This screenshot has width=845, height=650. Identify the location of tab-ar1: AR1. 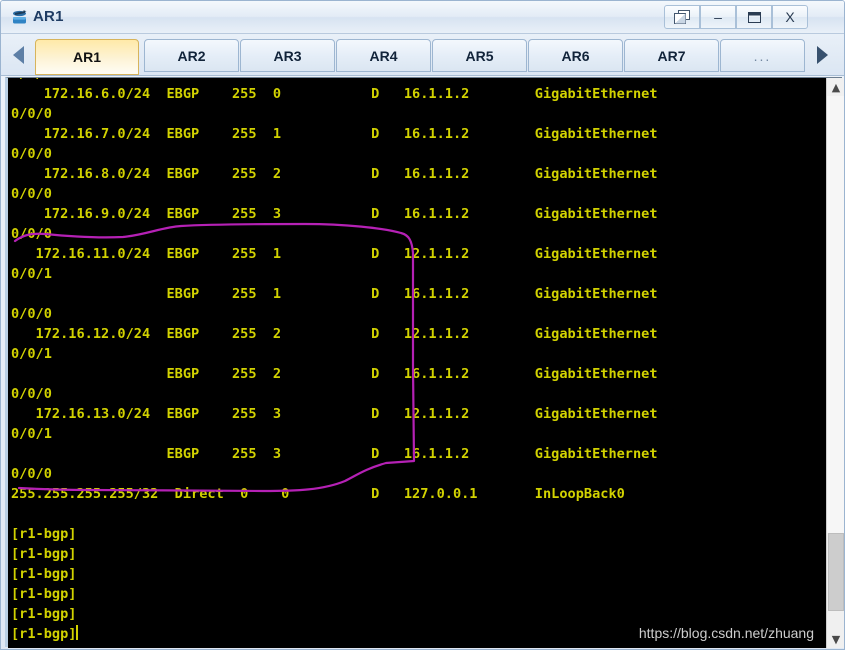
(87, 57).